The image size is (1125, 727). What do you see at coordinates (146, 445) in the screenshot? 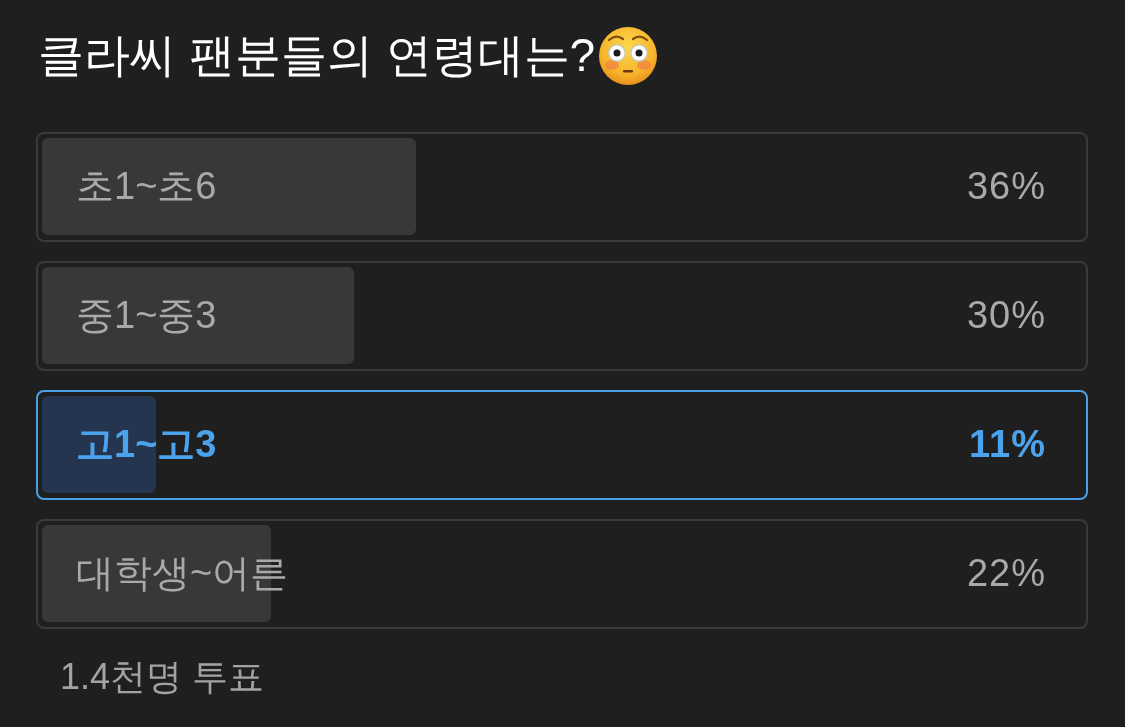
I see `option-label: 고1~고3` at bounding box center [146, 445].